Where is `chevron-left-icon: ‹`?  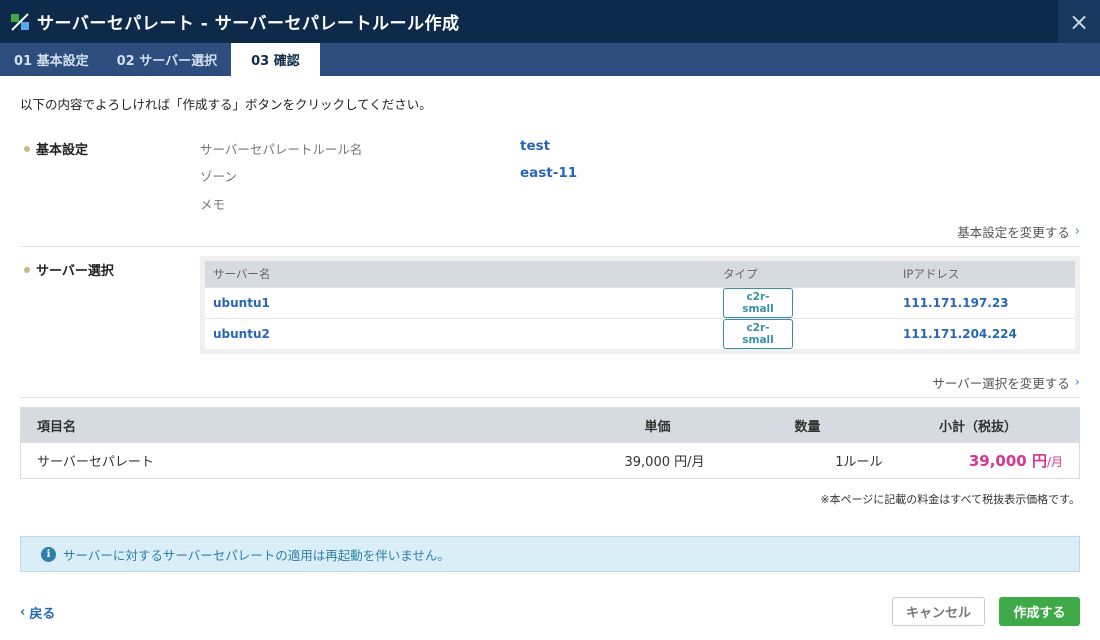 chevron-left-icon: ‹ is located at coordinates (23, 612).